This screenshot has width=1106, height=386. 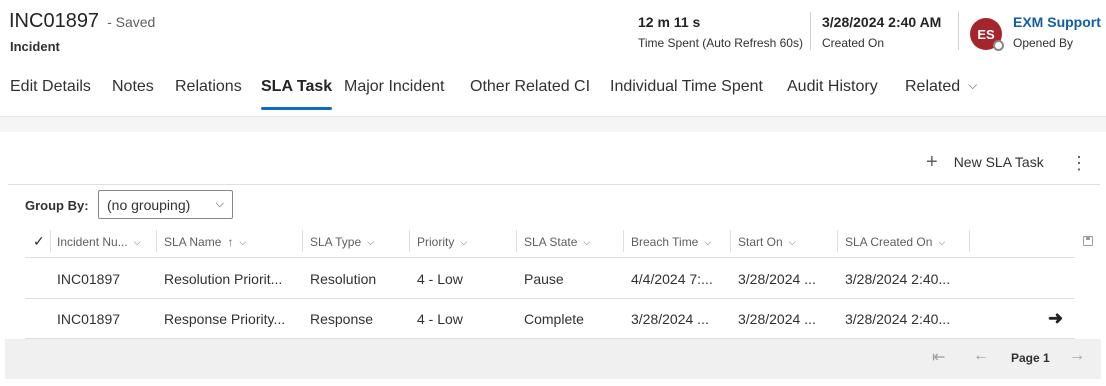 What do you see at coordinates (938, 357) in the screenshot?
I see `first-page-icon: ⇤` at bounding box center [938, 357].